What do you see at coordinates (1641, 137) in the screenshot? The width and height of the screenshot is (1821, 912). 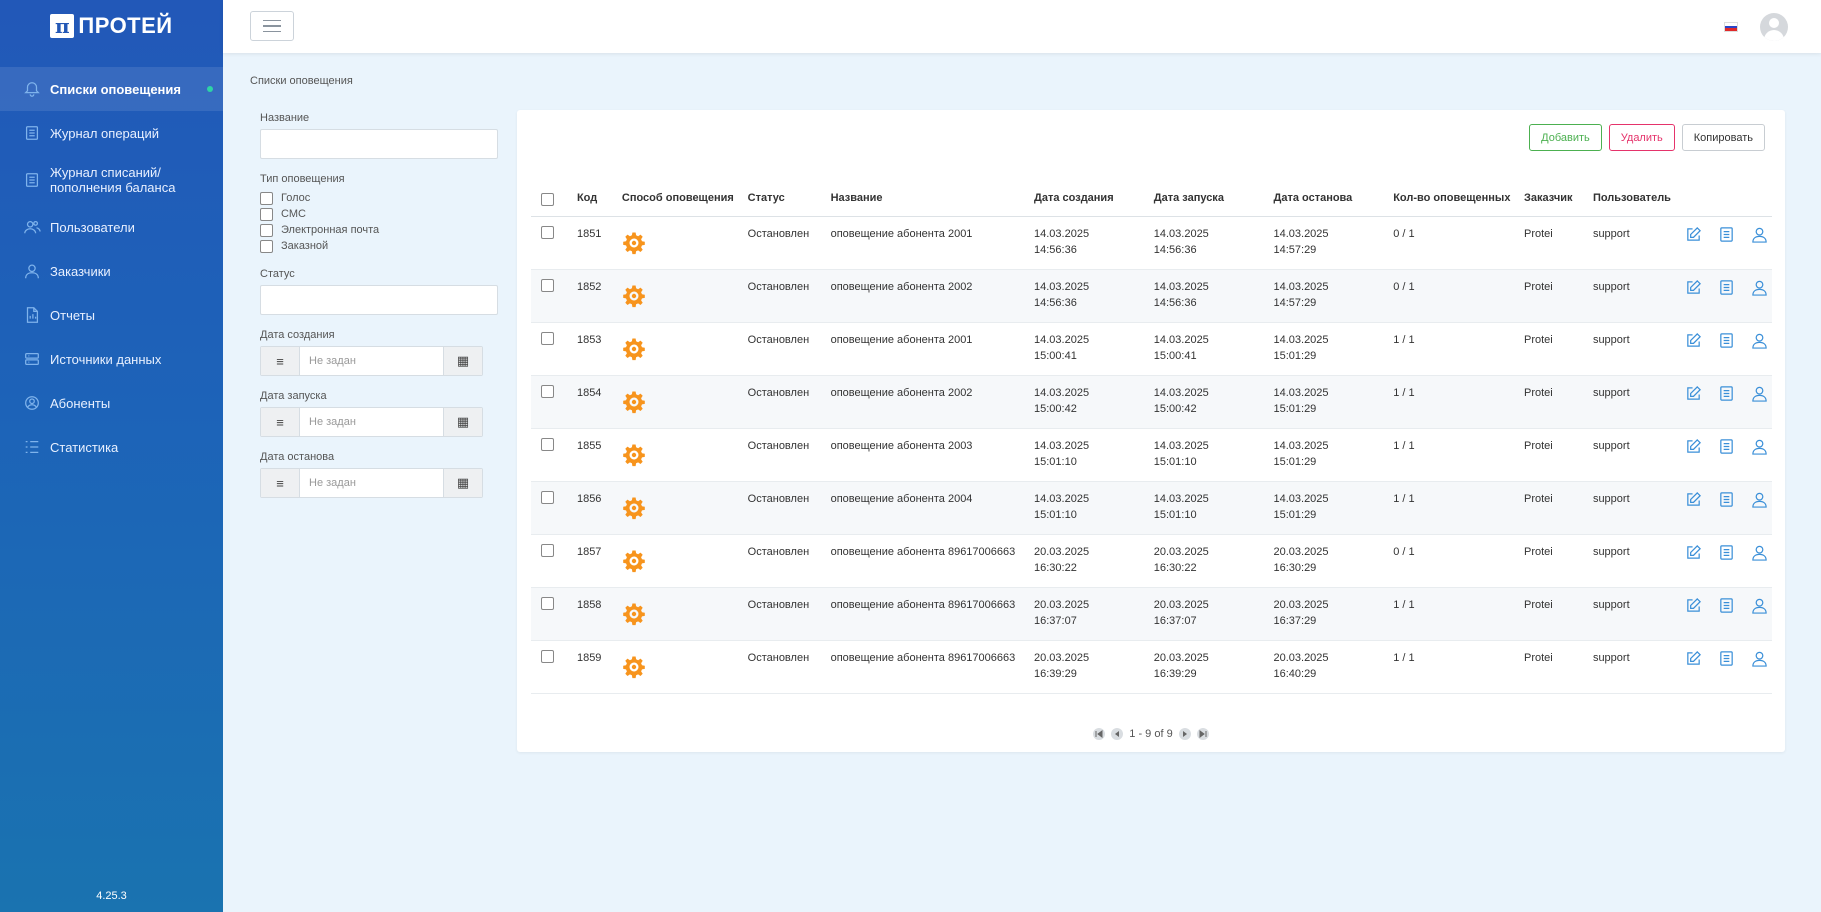 I see `delete-button: Удалить` at bounding box center [1641, 137].